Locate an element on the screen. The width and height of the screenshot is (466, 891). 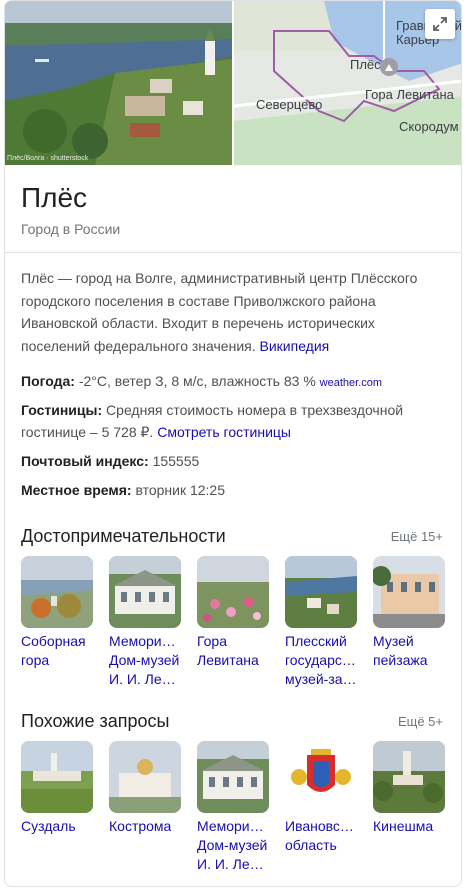
expand-icon is located at coordinates (440, 24).